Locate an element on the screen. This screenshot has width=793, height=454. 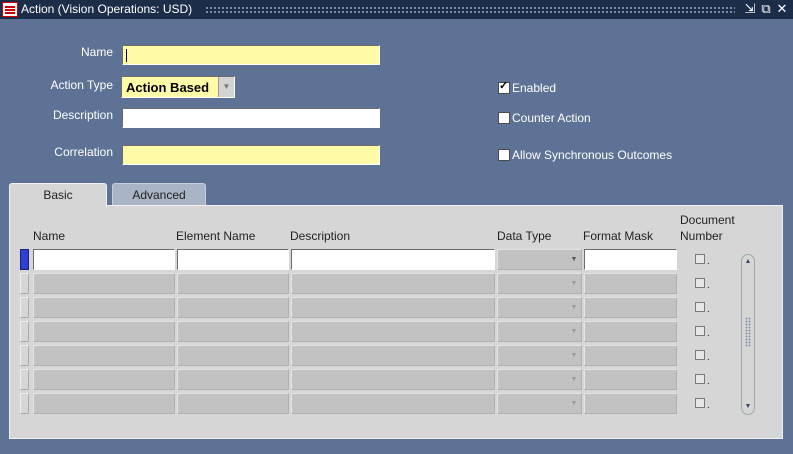
col-header-document-number-line1: Document is located at coordinates (707, 220).